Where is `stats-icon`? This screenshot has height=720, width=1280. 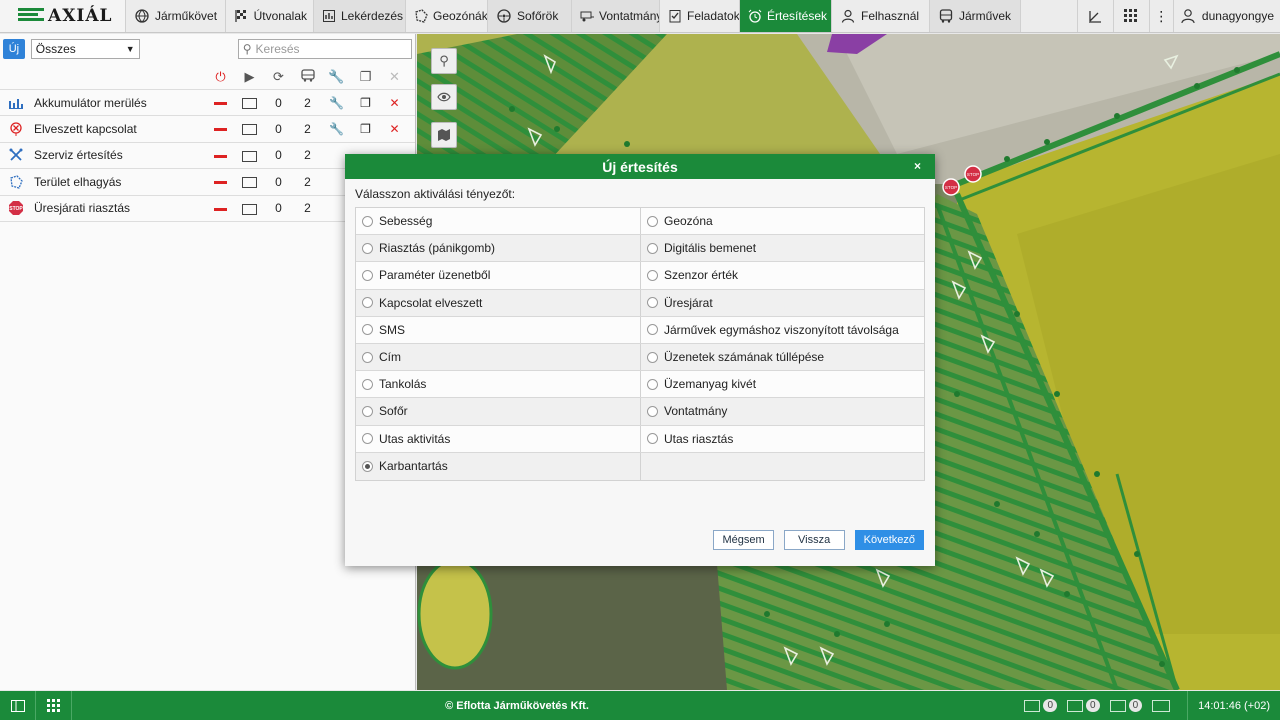
stats-icon is located at coordinates (1094, 16).